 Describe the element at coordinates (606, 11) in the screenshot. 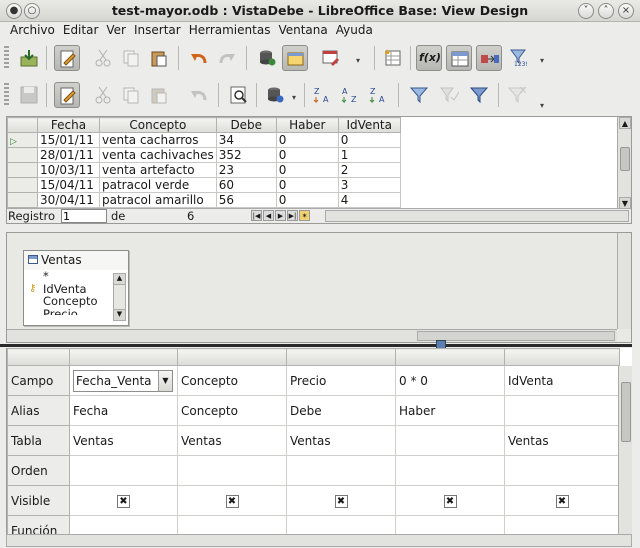

I see `maximize-button: ˄` at that location.